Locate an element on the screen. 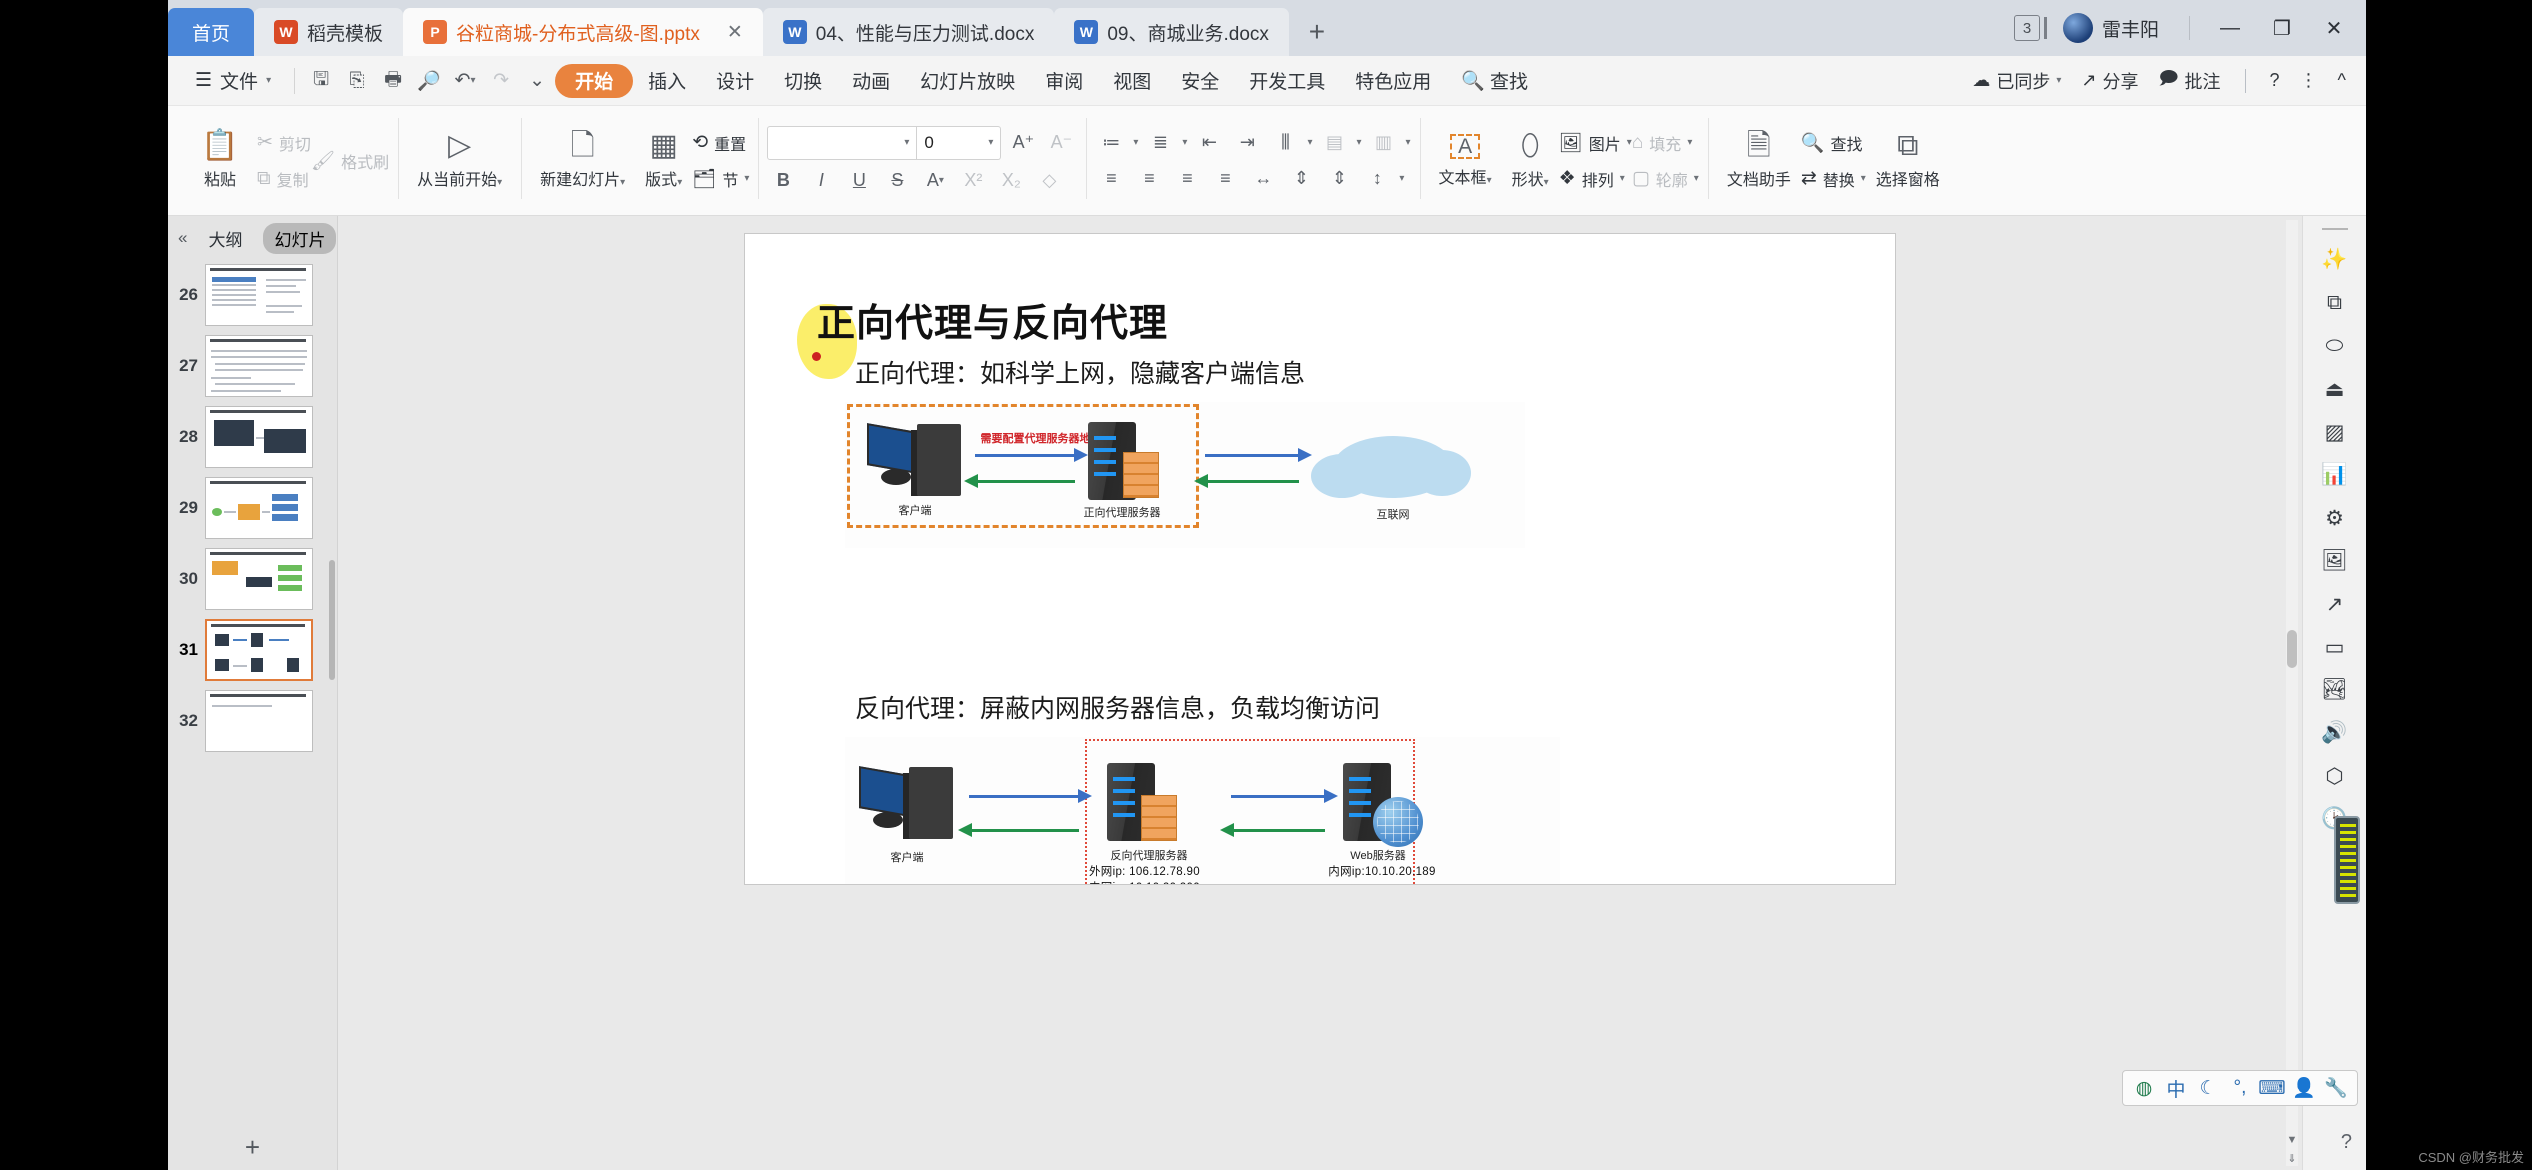 The width and height of the screenshot is (2532, 1170). punctuation-icon: °, is located at coordinates (2240, 1088).